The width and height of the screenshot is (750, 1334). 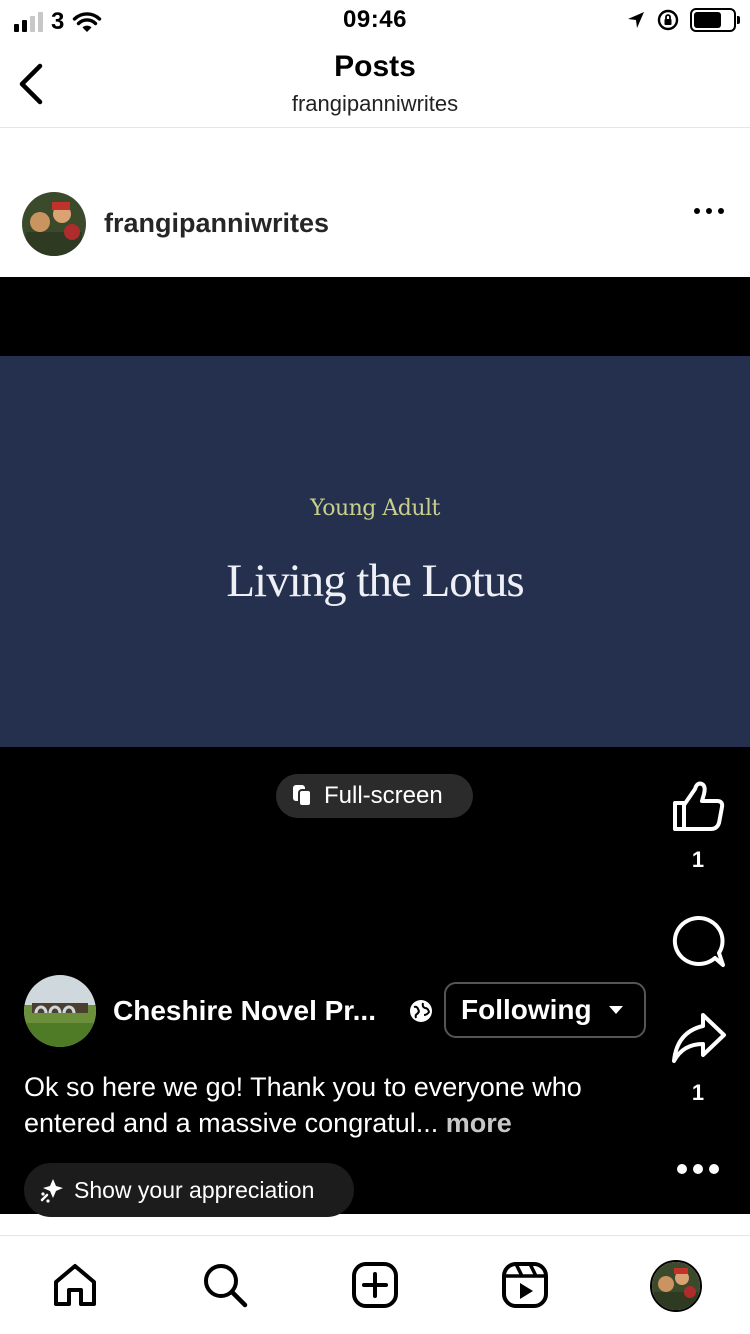 What do you see at coordinates (525, 1285) in the screenshot?
I see `reels-icon` at bounding box center [525, 1285].